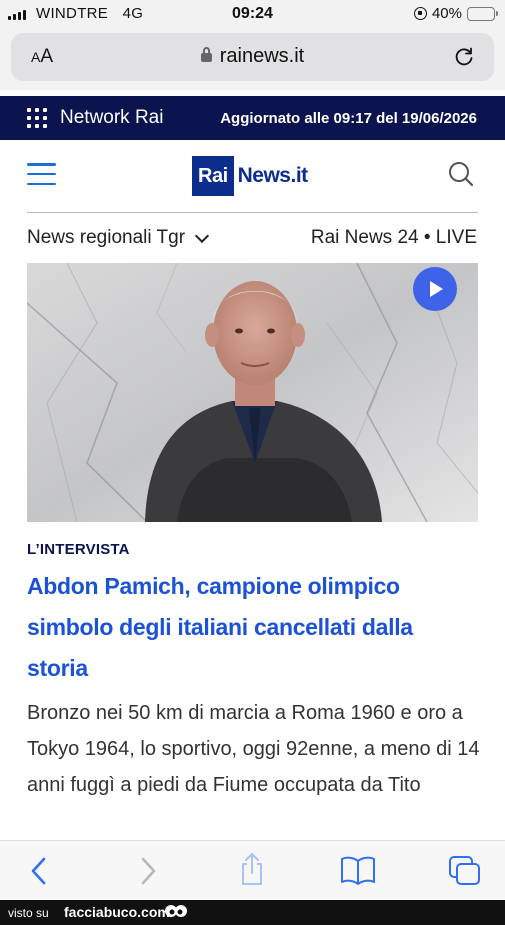  I want to click on last-updated: Aggiornato alle 09:17 del 19/06/2026, so click(348, 118).